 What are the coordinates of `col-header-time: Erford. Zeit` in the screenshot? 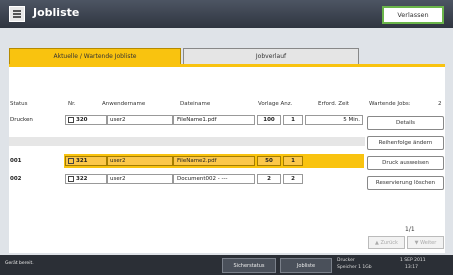 It's located at (334, 104).